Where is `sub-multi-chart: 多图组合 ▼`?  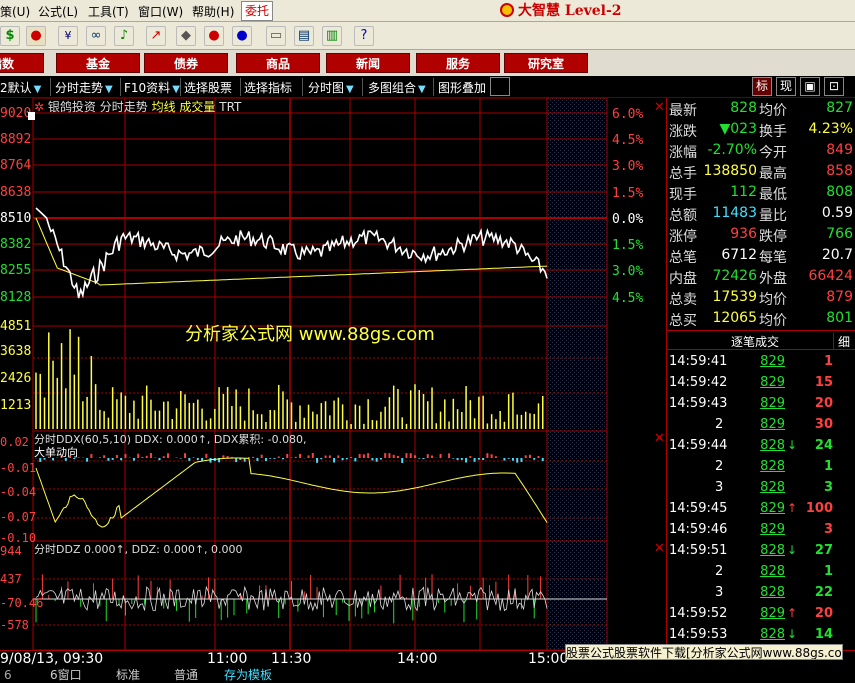
sub-multi-chart: 多图组合 ▼ is located at coordinates (397, 87).